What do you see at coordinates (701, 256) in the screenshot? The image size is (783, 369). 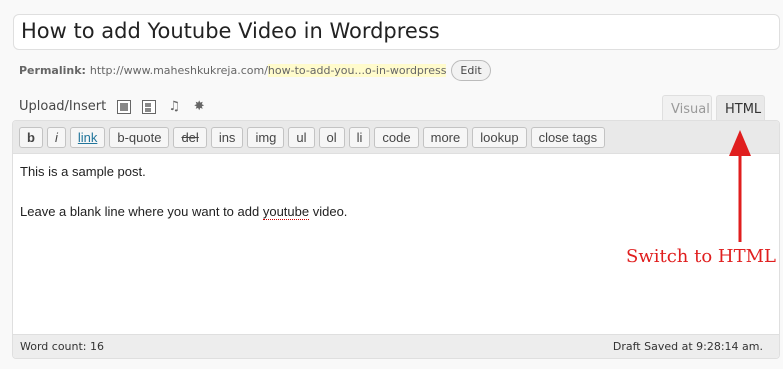 I see `annotation-label: Switch to HTML` at bounding box center [701, 256].